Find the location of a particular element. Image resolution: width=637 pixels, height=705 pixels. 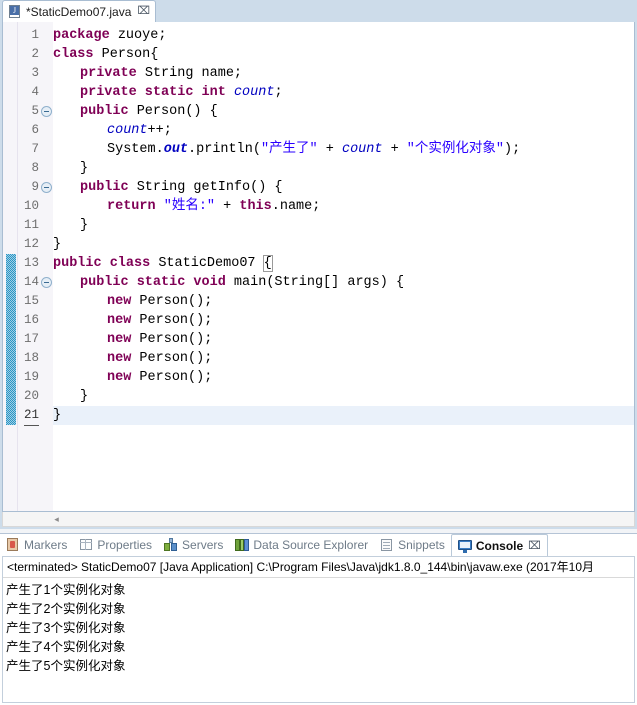

code-token: ); is located at coordinates (512, 149).